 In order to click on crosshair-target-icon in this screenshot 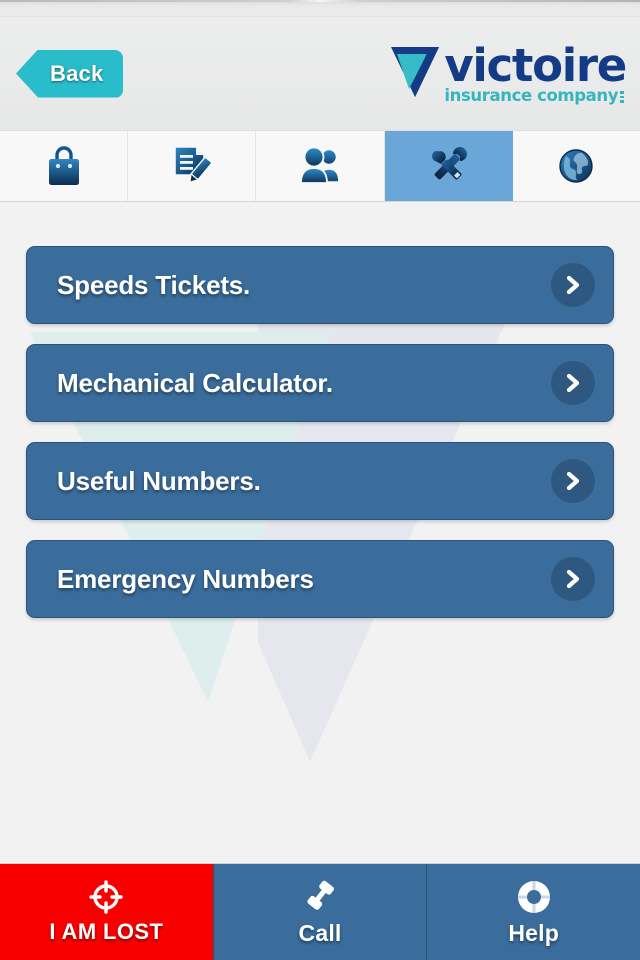, I will do `click(106, 899)`.